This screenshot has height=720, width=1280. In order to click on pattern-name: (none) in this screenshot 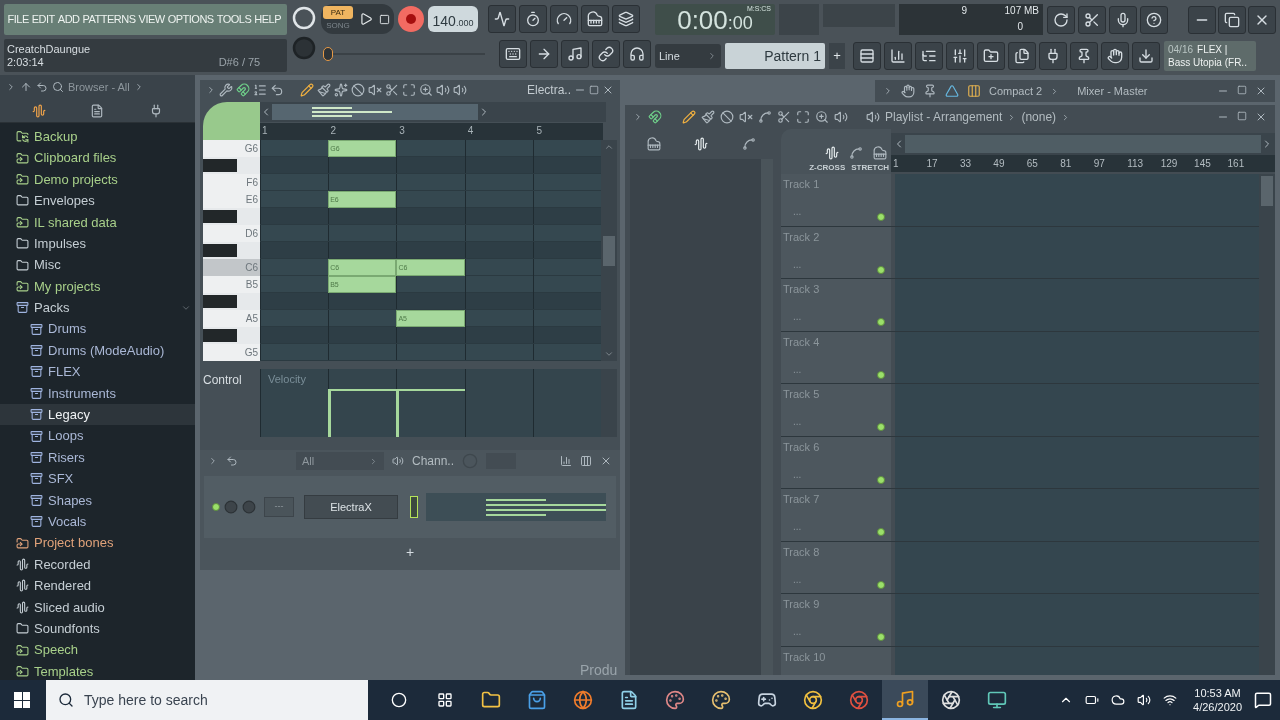, I will do `click(1039, 117)`.